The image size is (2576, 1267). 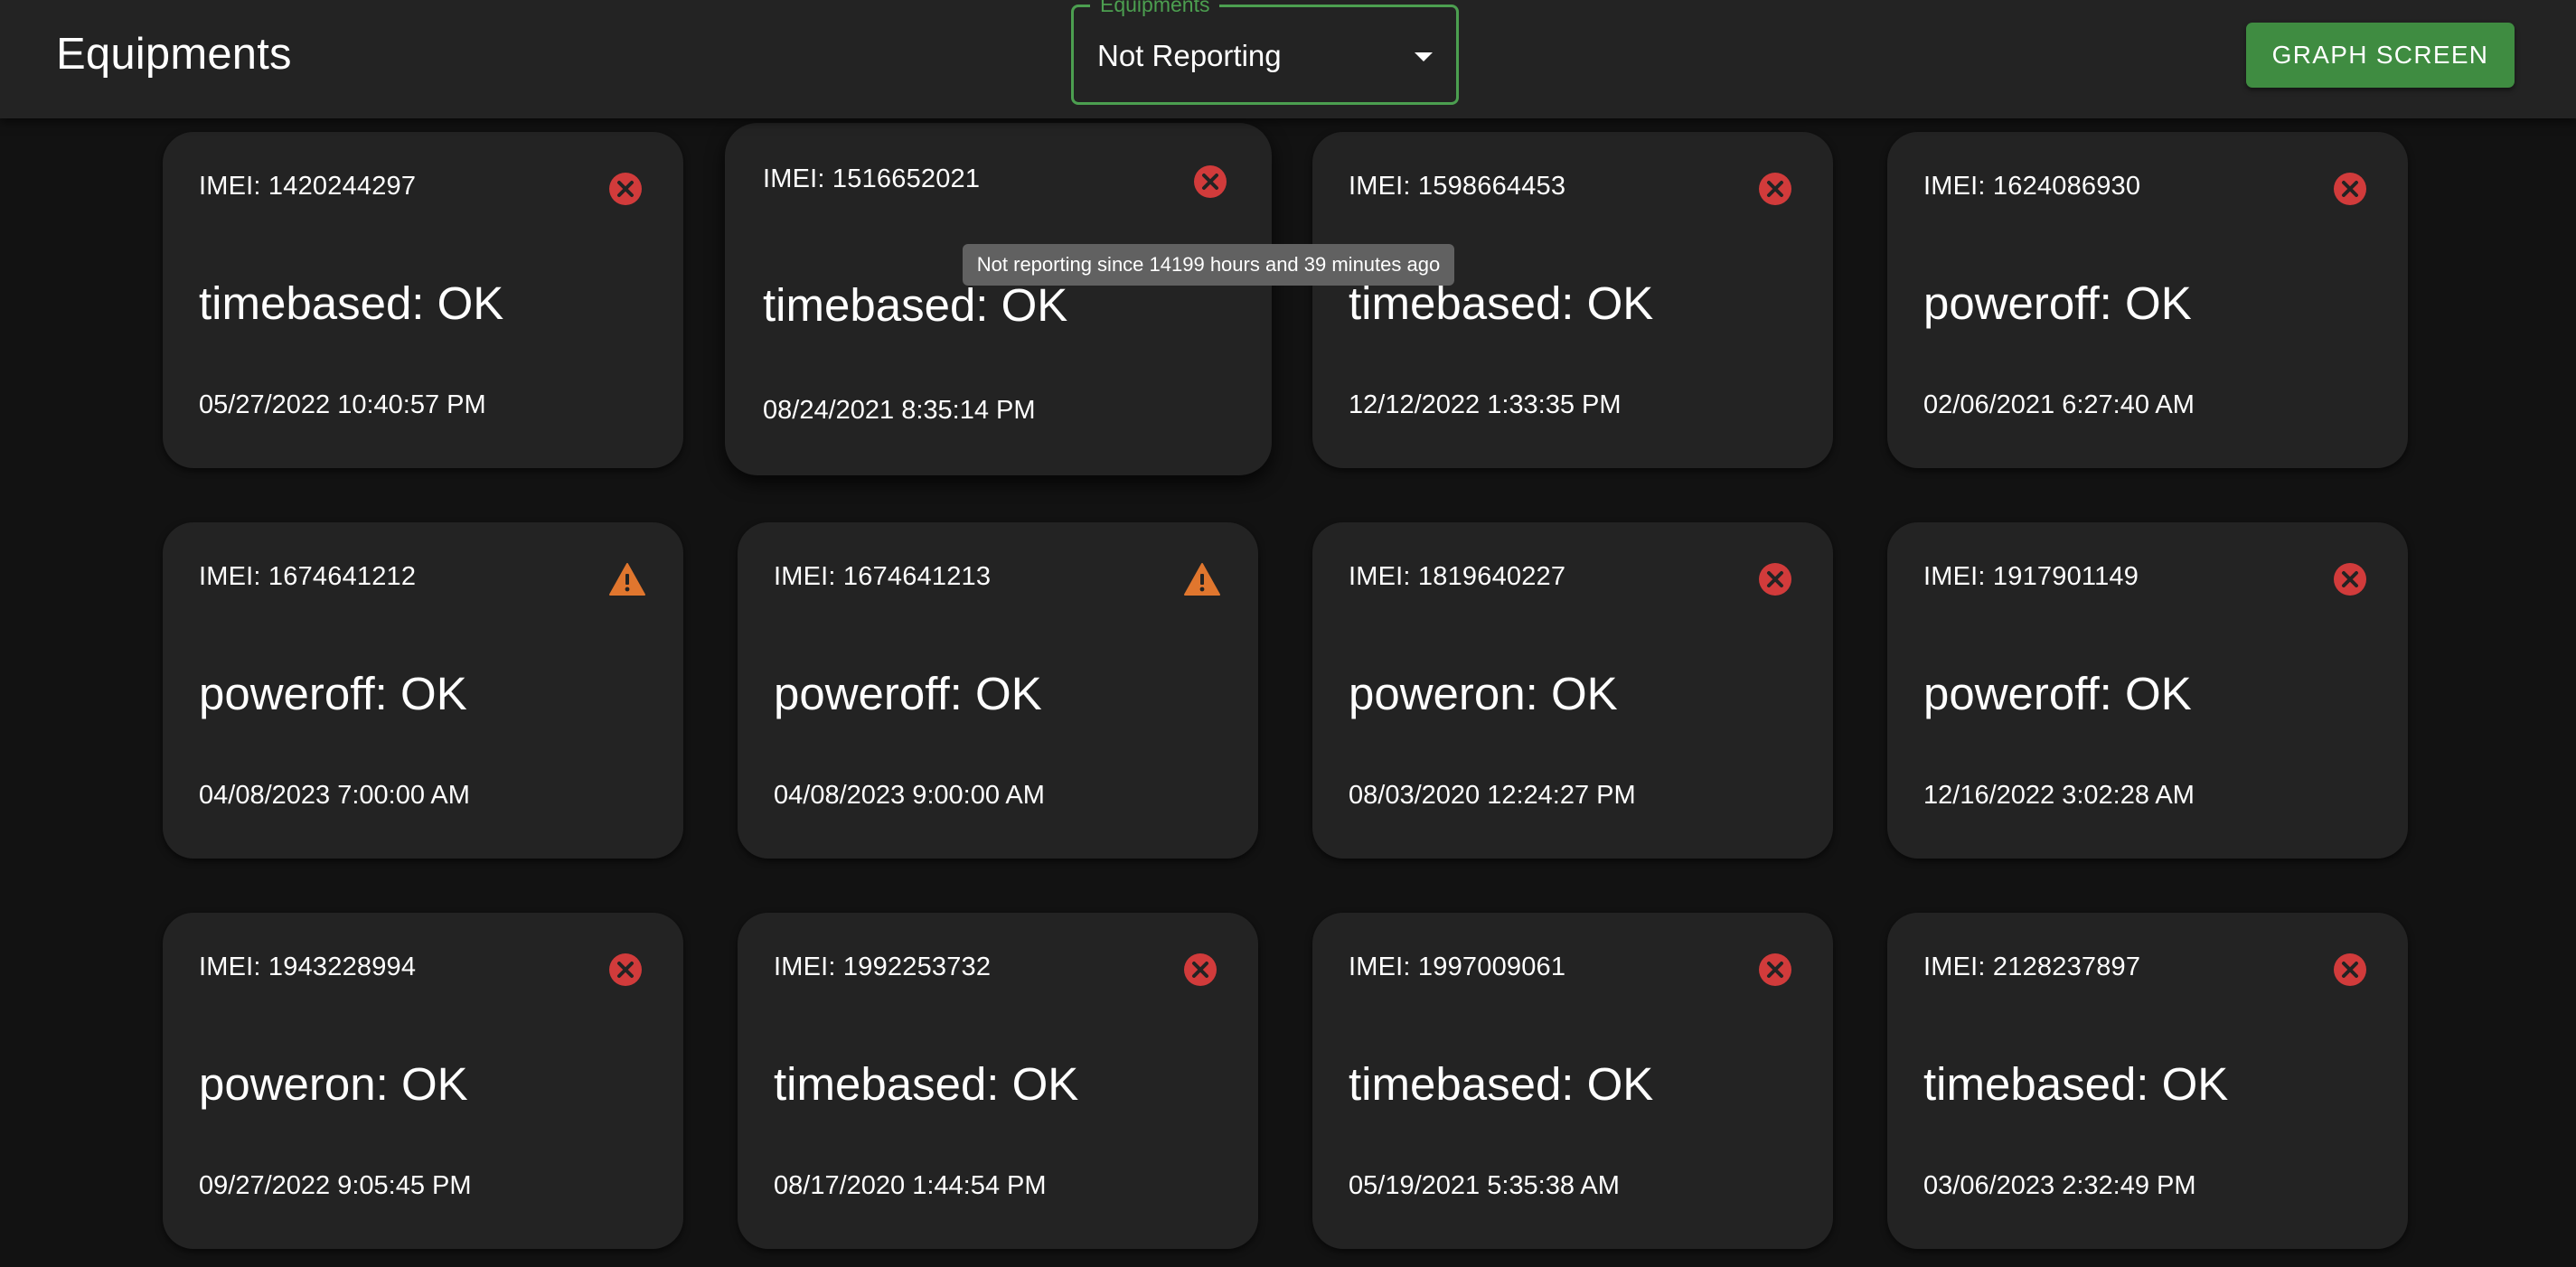 I want to click on page-title: Equipments, so click(x=174, y=54).